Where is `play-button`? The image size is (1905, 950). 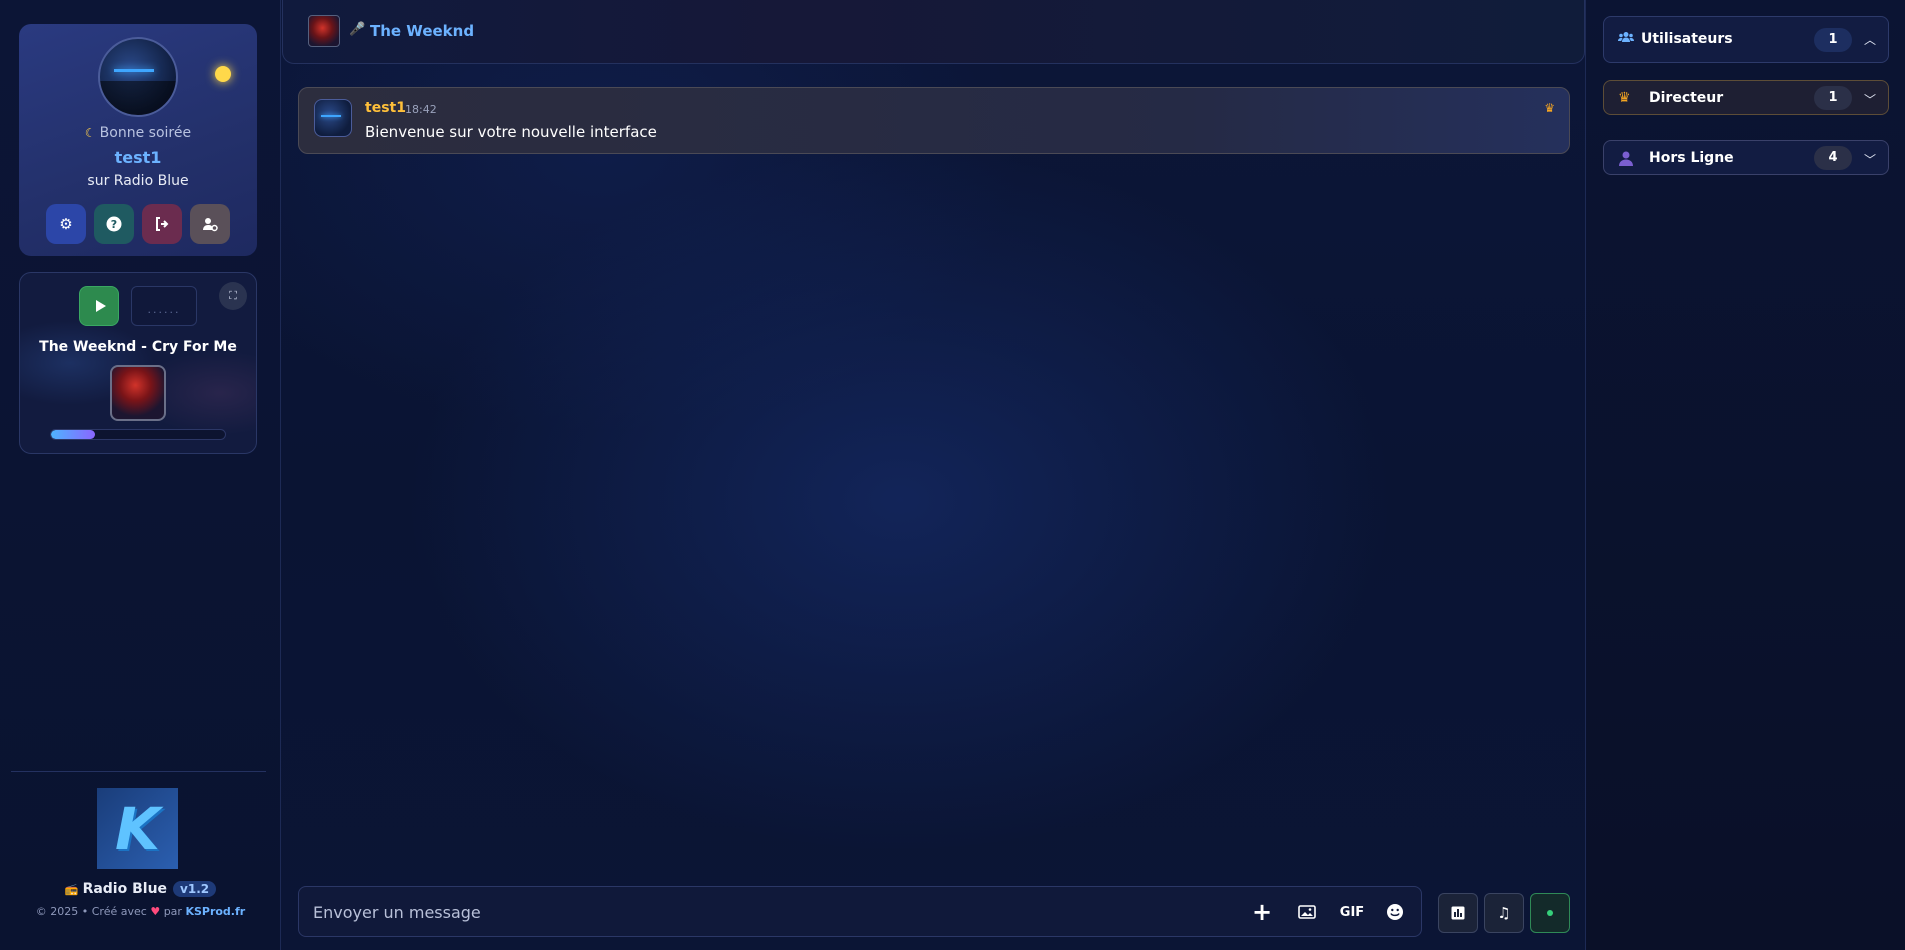
play-button is located at coordinates (99, 306).